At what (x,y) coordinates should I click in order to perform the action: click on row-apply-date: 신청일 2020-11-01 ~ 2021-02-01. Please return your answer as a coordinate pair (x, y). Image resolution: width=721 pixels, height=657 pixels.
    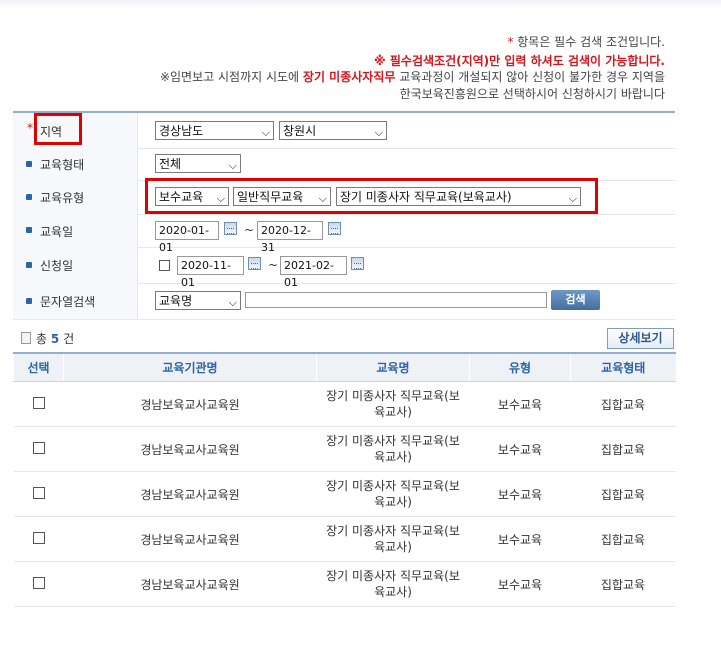
    Looking at the image, I should click on (344, 268).